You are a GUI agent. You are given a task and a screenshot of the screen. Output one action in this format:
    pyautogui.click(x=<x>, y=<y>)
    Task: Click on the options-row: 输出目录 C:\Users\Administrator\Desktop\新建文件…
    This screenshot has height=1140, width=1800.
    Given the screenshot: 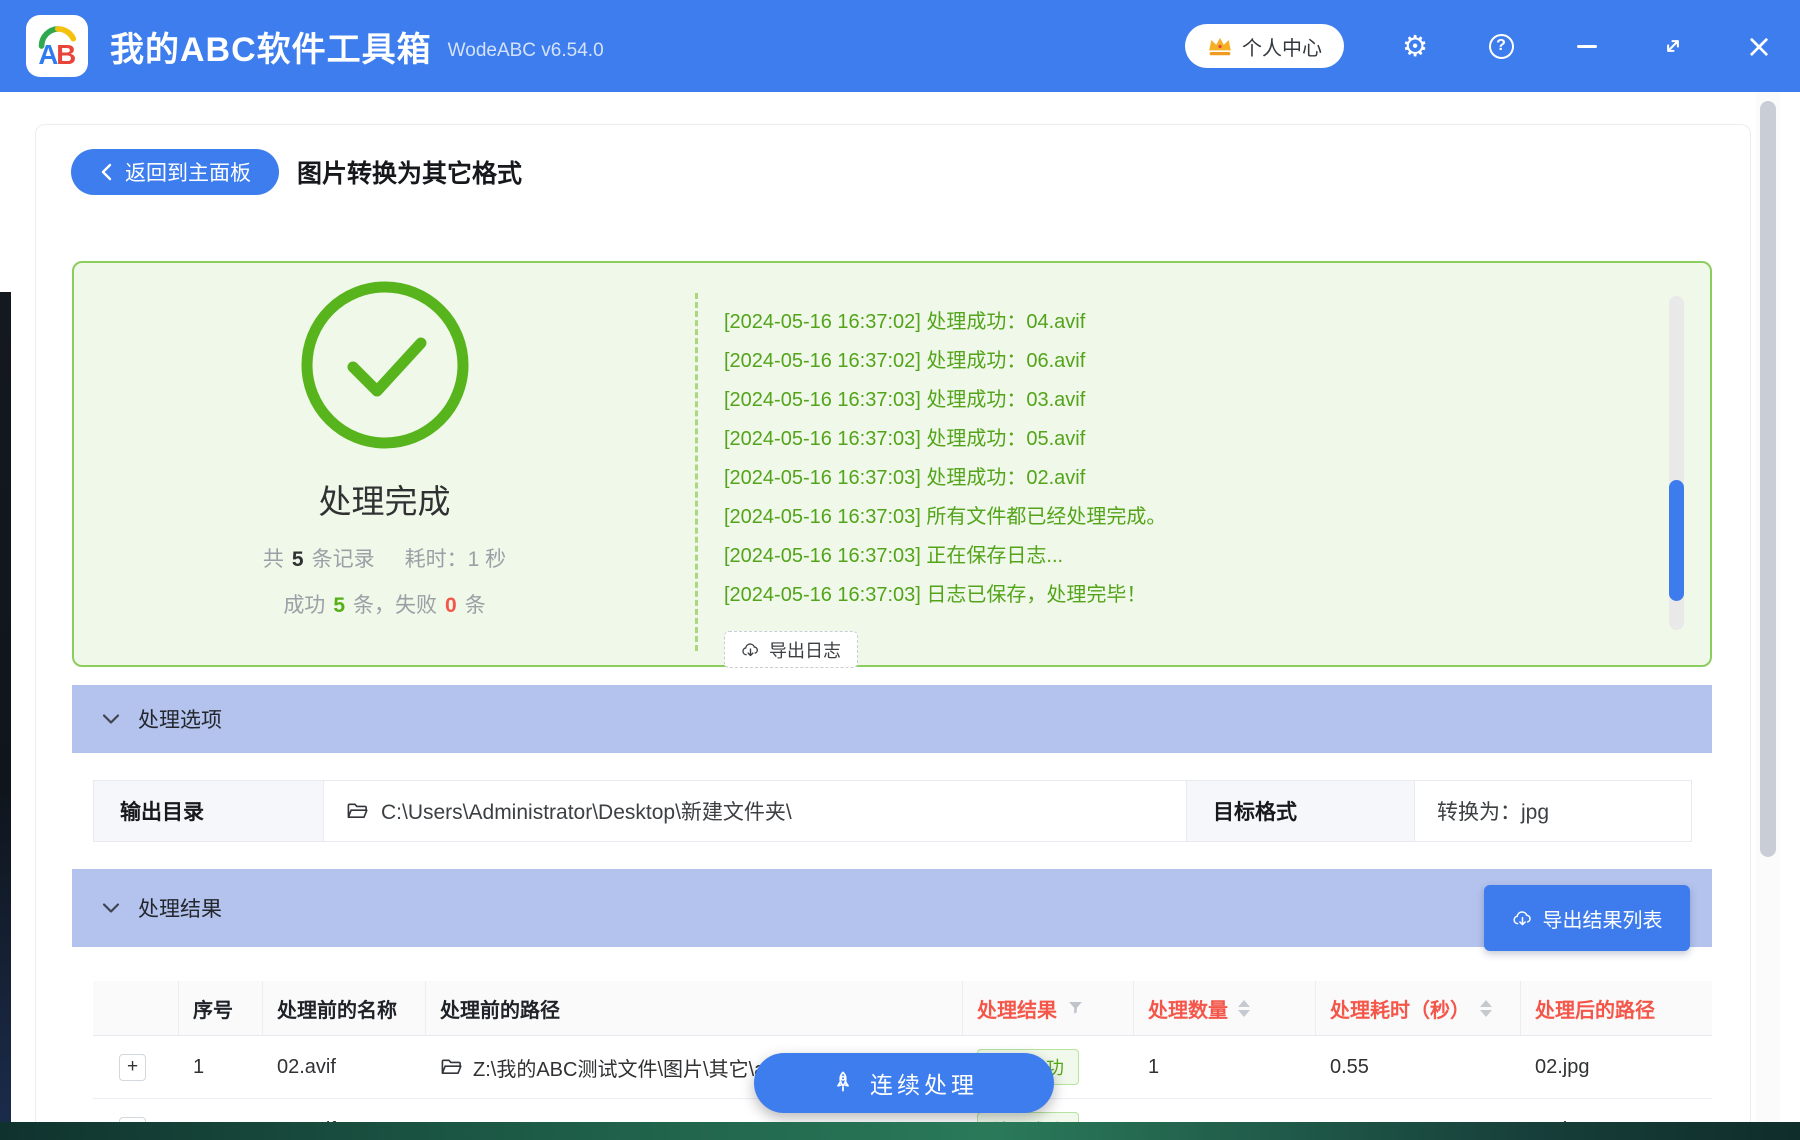 What is the action you would take?
    pyautogui.click(x=892, y=811)
    